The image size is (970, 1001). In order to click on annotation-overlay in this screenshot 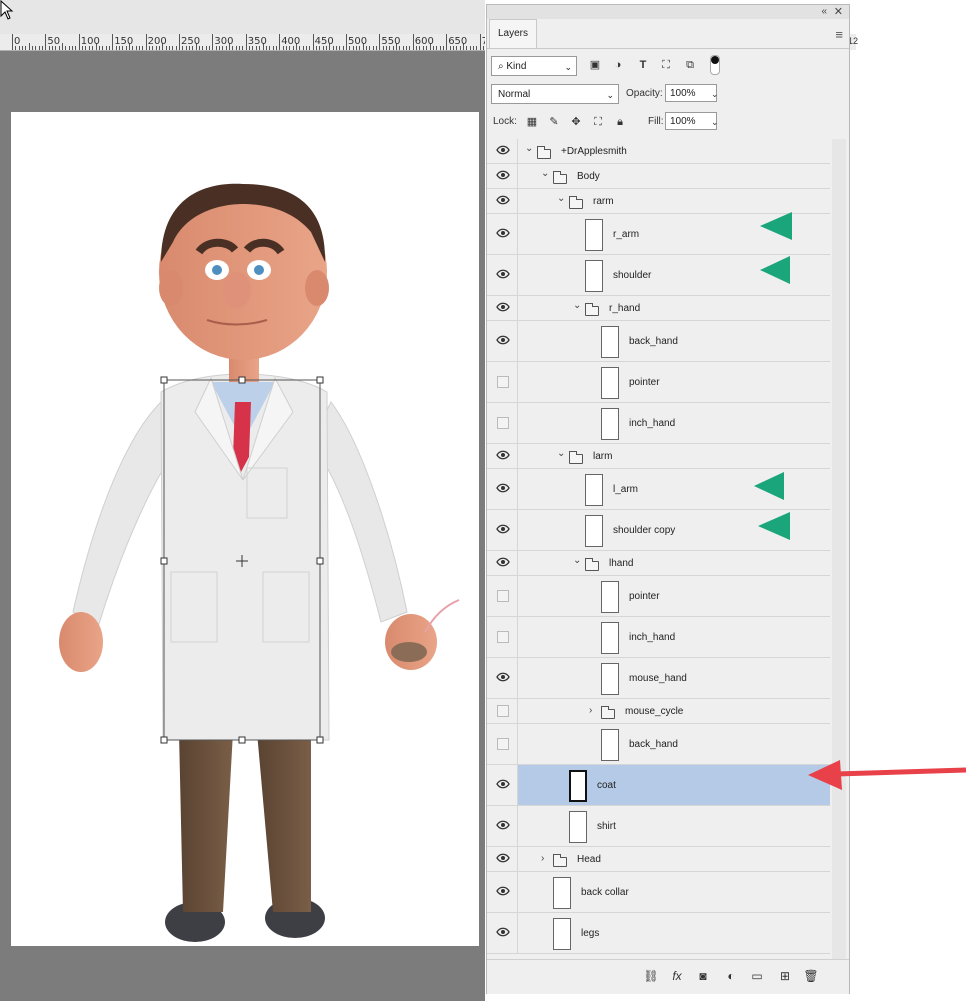, I will do `click(860, 501)`.